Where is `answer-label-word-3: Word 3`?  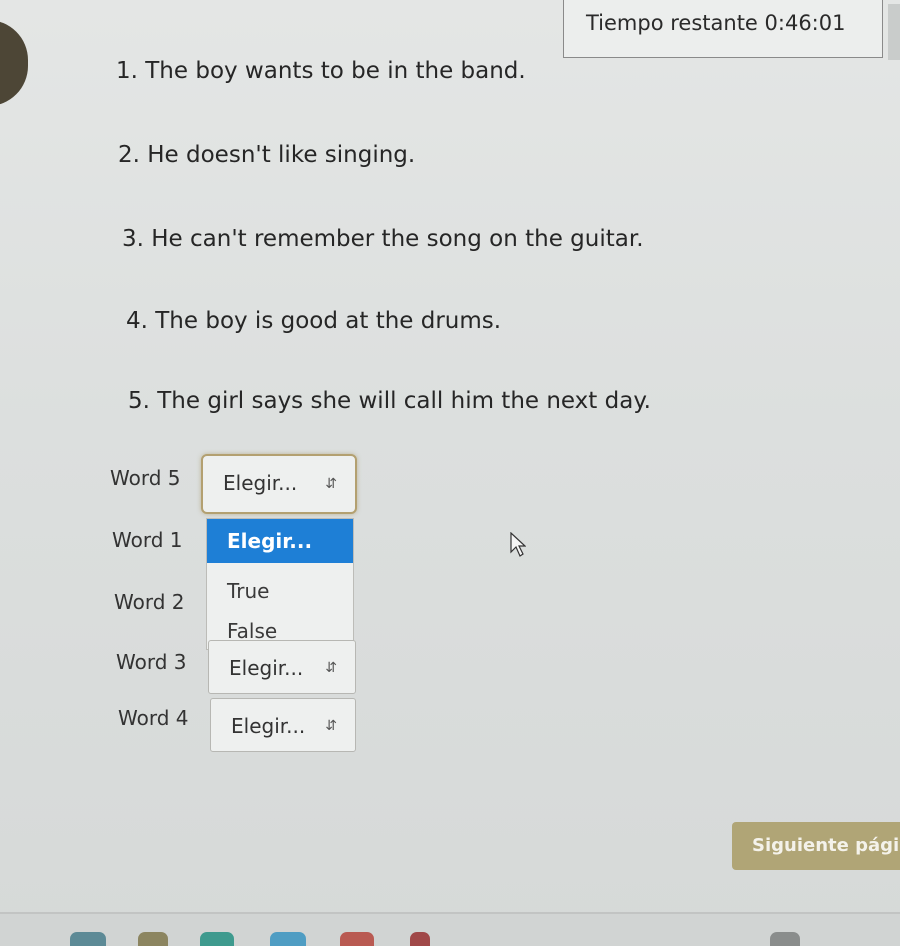
answer-label-word-3: Word 3 is located at coordinates (151, 662).